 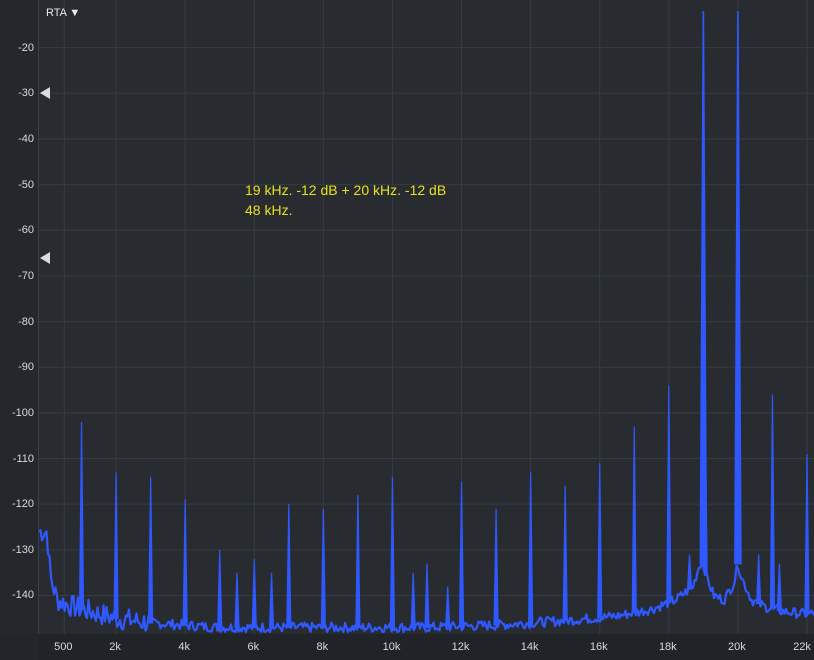 I want to click on rta-menu-button: RTA ▼, so click(x=63, y=13).